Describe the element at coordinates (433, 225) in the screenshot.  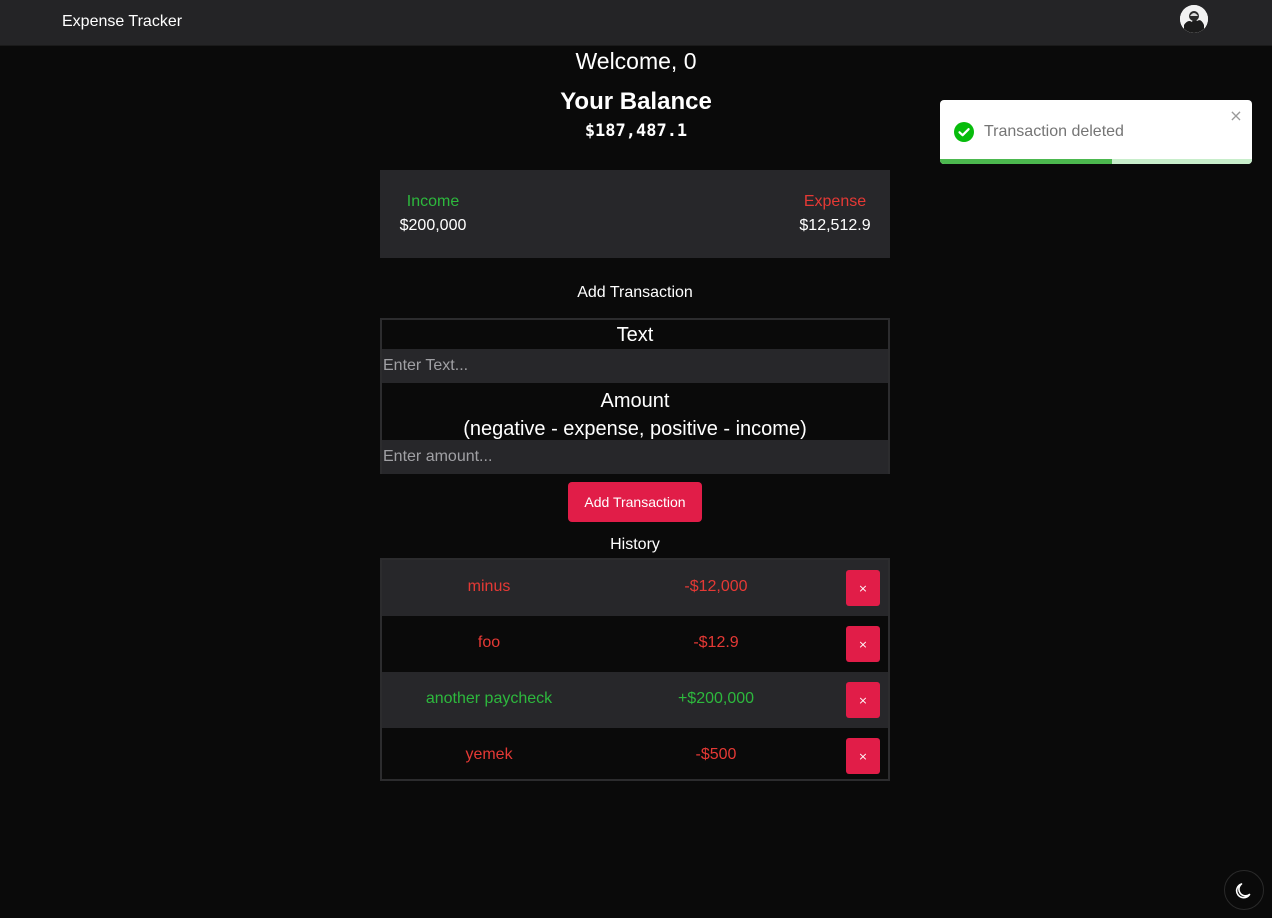
I see `income-value: $200,000` at that location.